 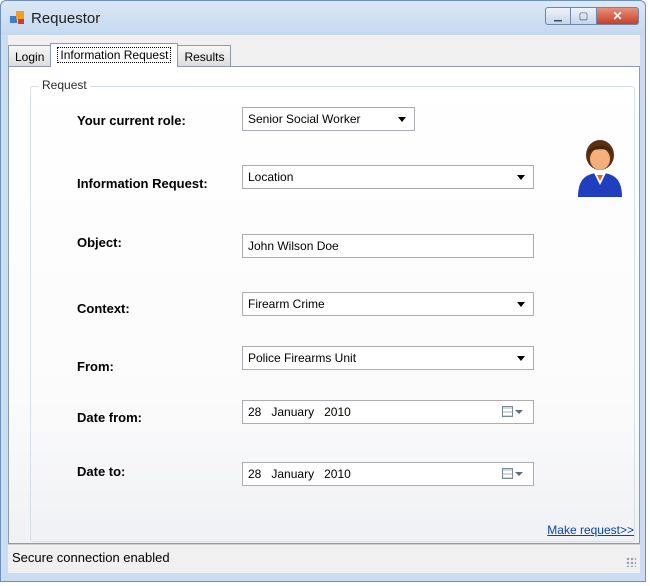 I want to click on date-to-month: January, so click(x=293, y=474).